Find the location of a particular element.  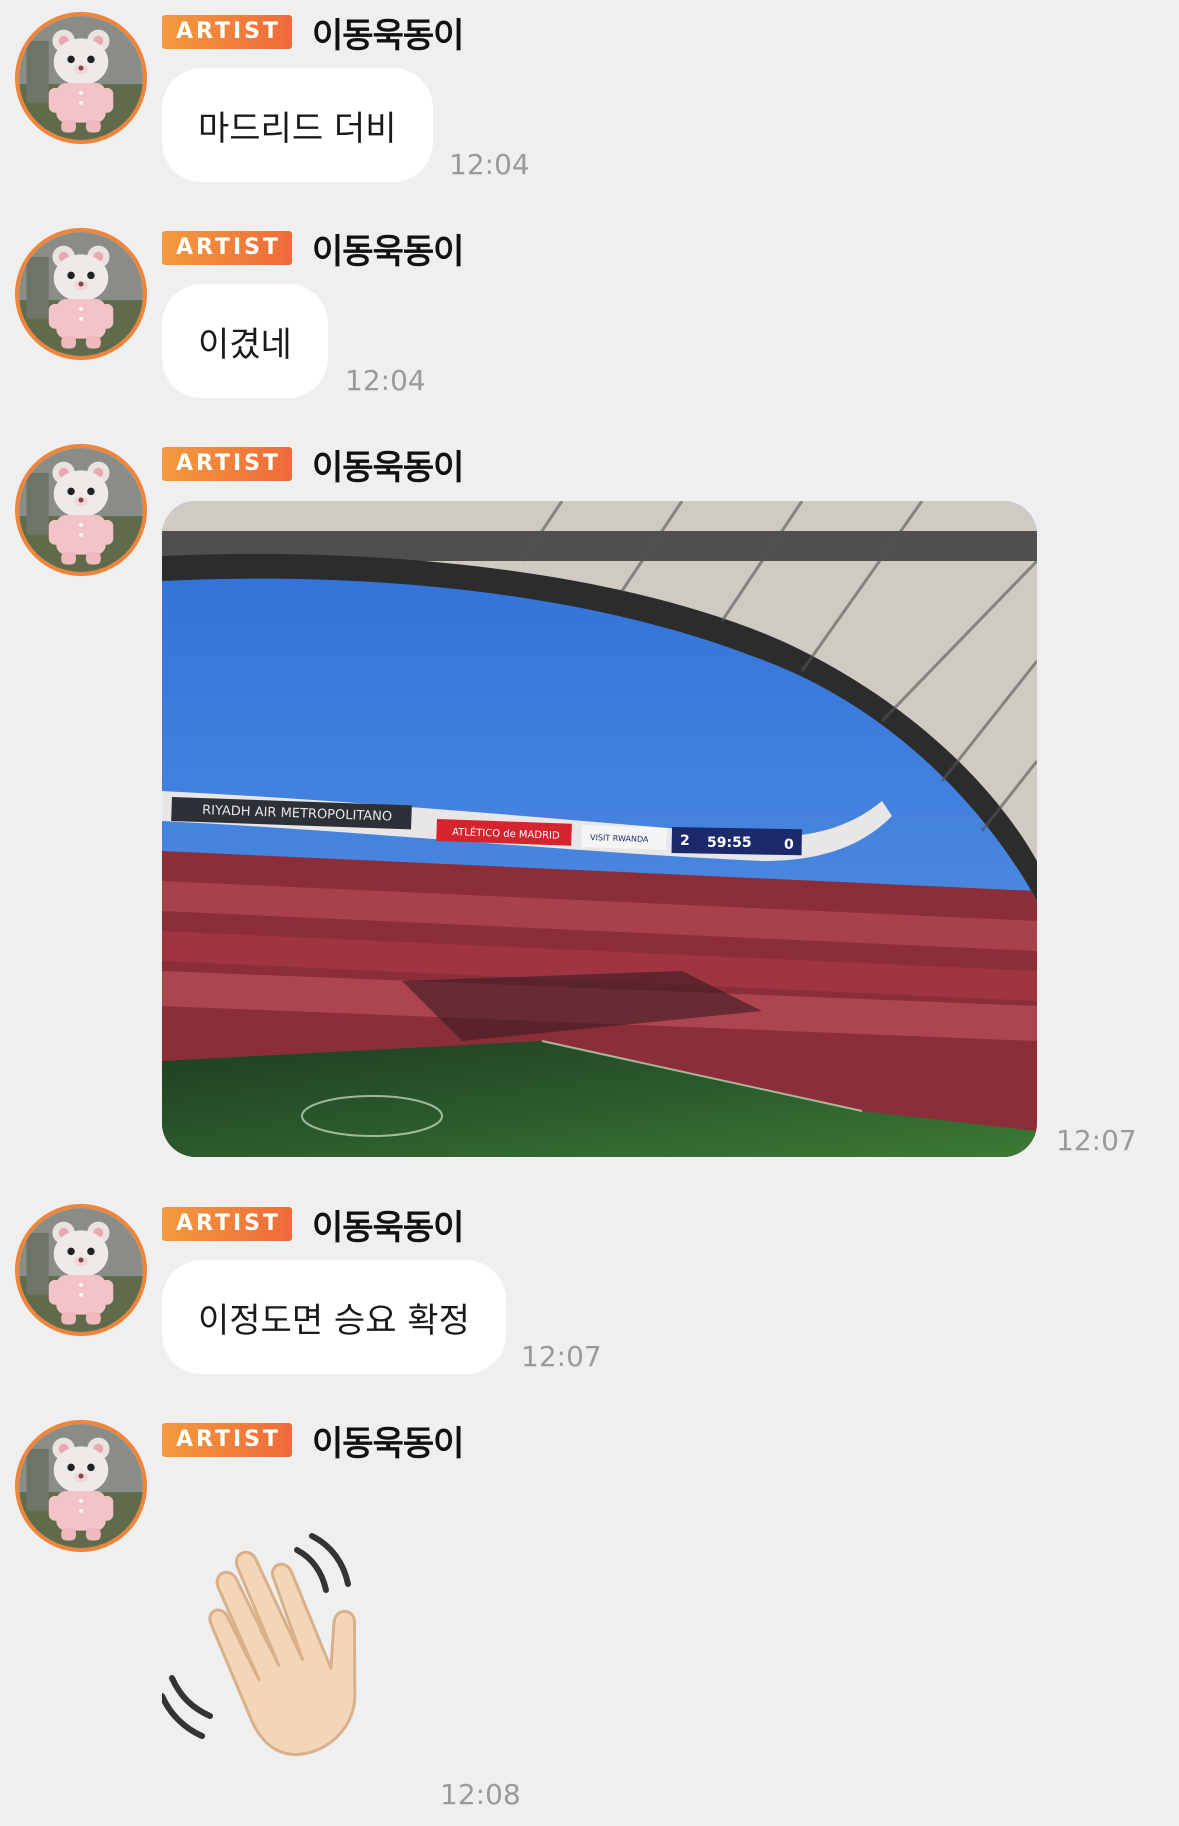

message-bubble: 이정도면 승요 확정 is located at coordinates (334, 1317).